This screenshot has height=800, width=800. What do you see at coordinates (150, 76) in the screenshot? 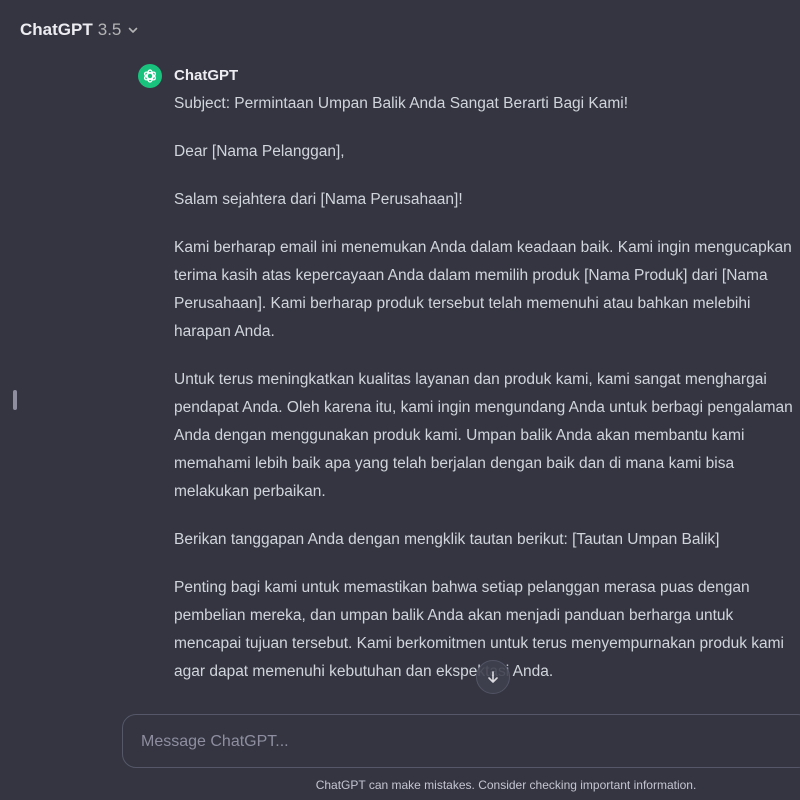
I see `openai-logo-icon` at bounding box center [150, 76].